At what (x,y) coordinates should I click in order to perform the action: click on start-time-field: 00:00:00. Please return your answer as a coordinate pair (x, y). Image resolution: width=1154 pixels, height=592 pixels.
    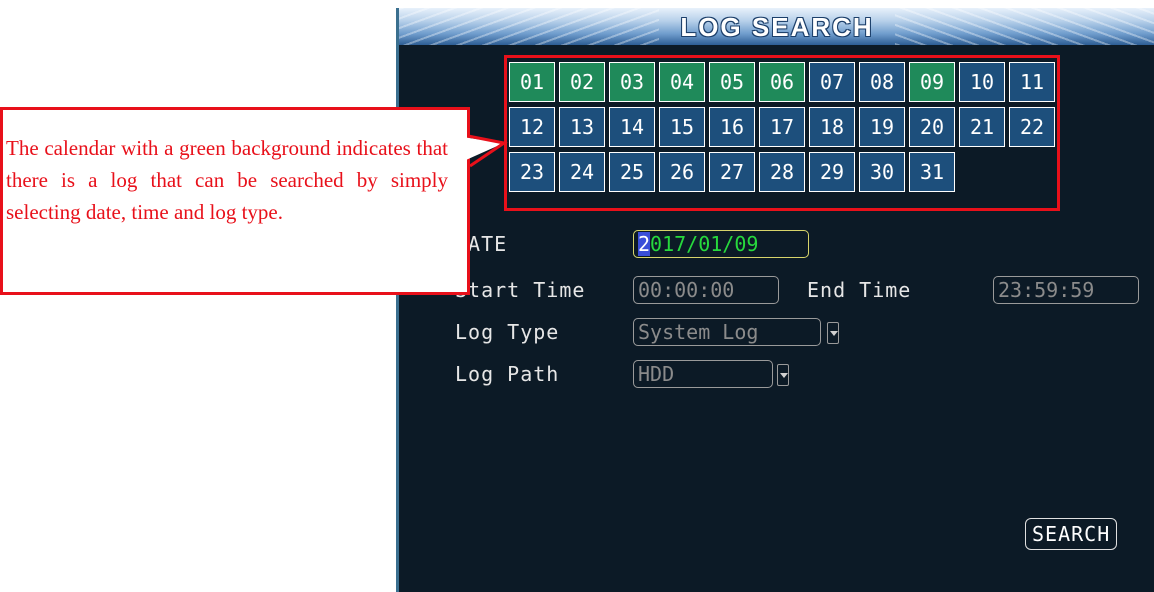
    Looking at the image, I should click on (706, 290).